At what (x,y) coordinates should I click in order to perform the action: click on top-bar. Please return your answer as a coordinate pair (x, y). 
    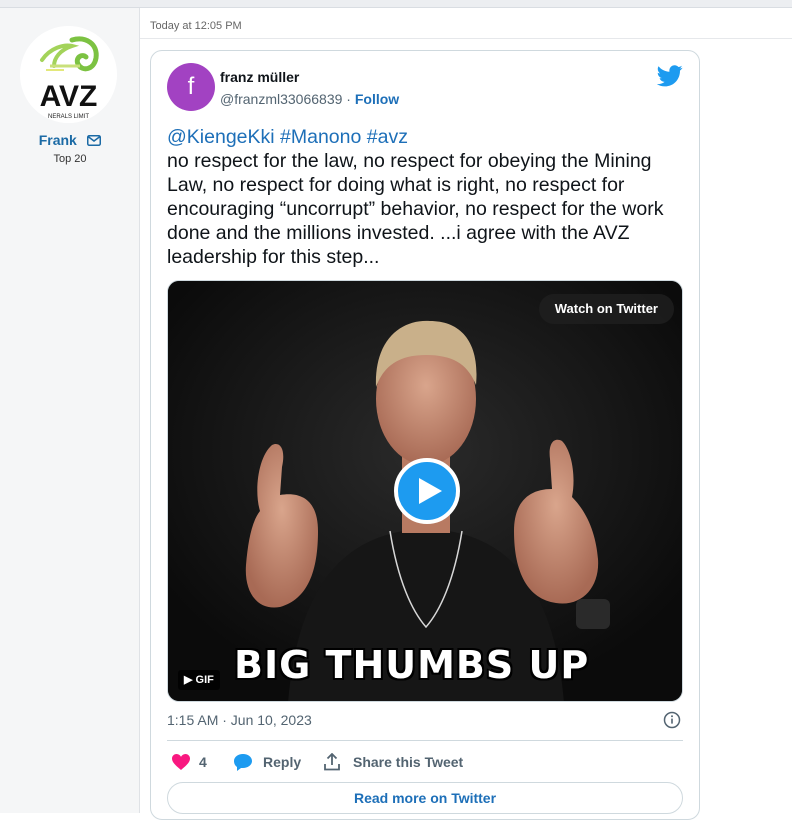
    Looking at the image, I should click on (396, 4).